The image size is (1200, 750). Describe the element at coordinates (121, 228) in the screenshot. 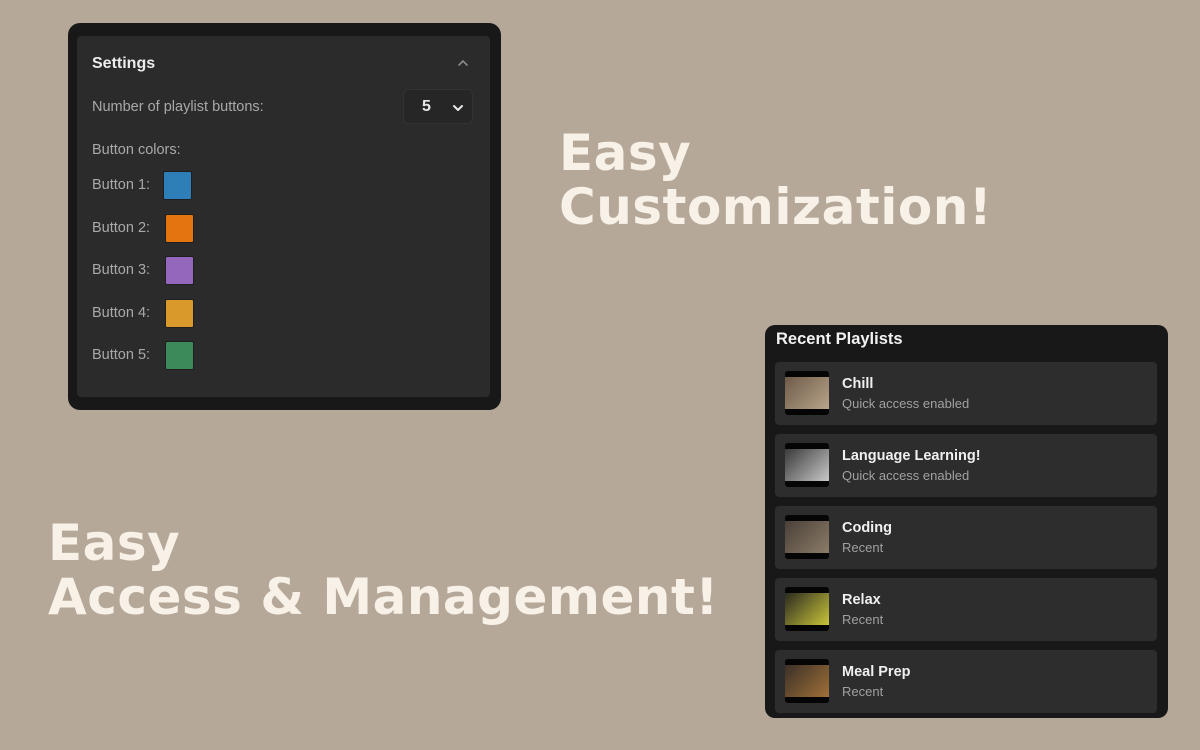

I see `button-2-label: Button 2:` at that location.